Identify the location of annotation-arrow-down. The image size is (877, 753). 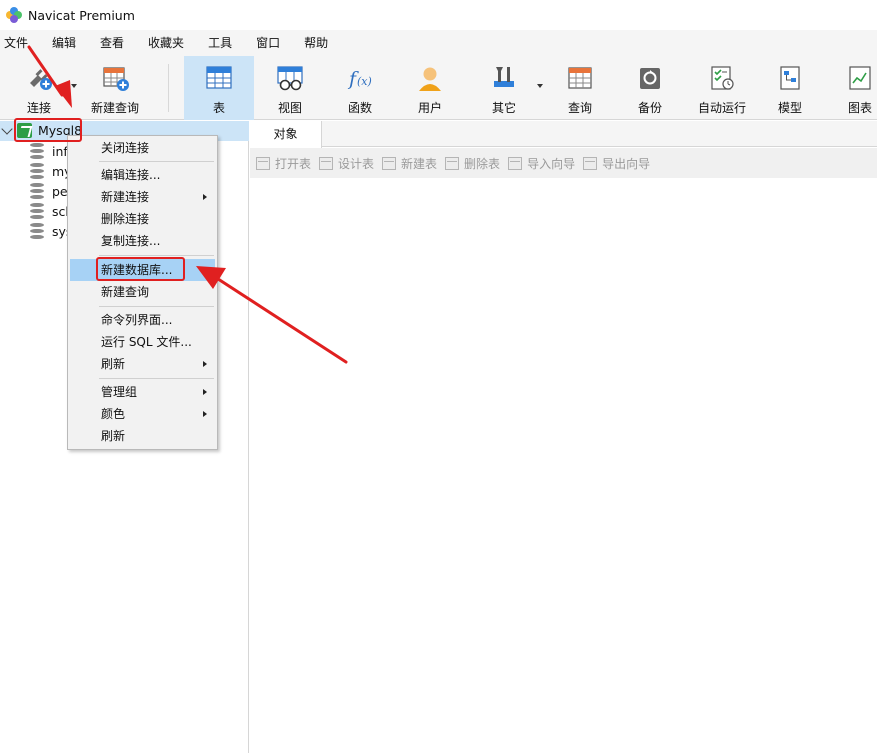
(49, 76).